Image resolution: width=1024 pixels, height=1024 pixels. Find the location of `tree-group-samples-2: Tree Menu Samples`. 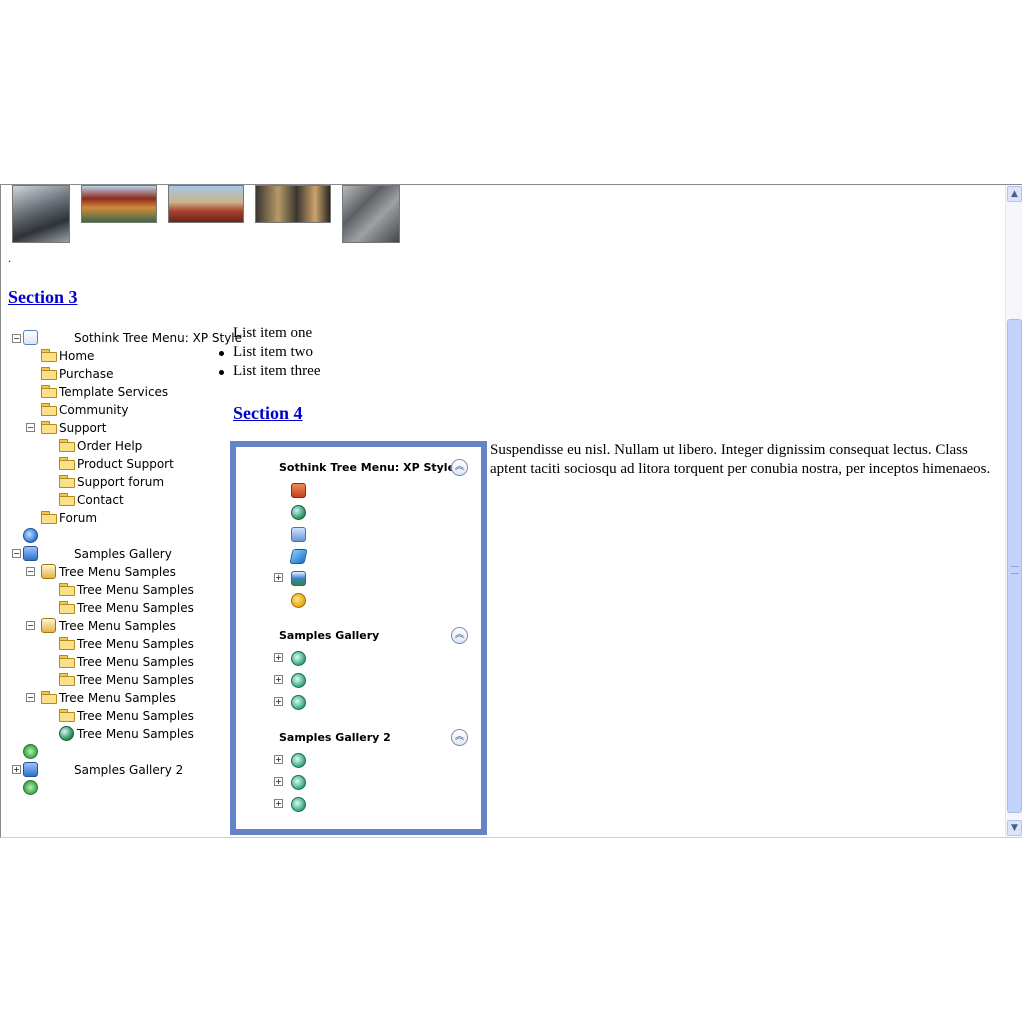

tree-group-samples-2: Tree Menu Samples is located at coordinates (117, 626).